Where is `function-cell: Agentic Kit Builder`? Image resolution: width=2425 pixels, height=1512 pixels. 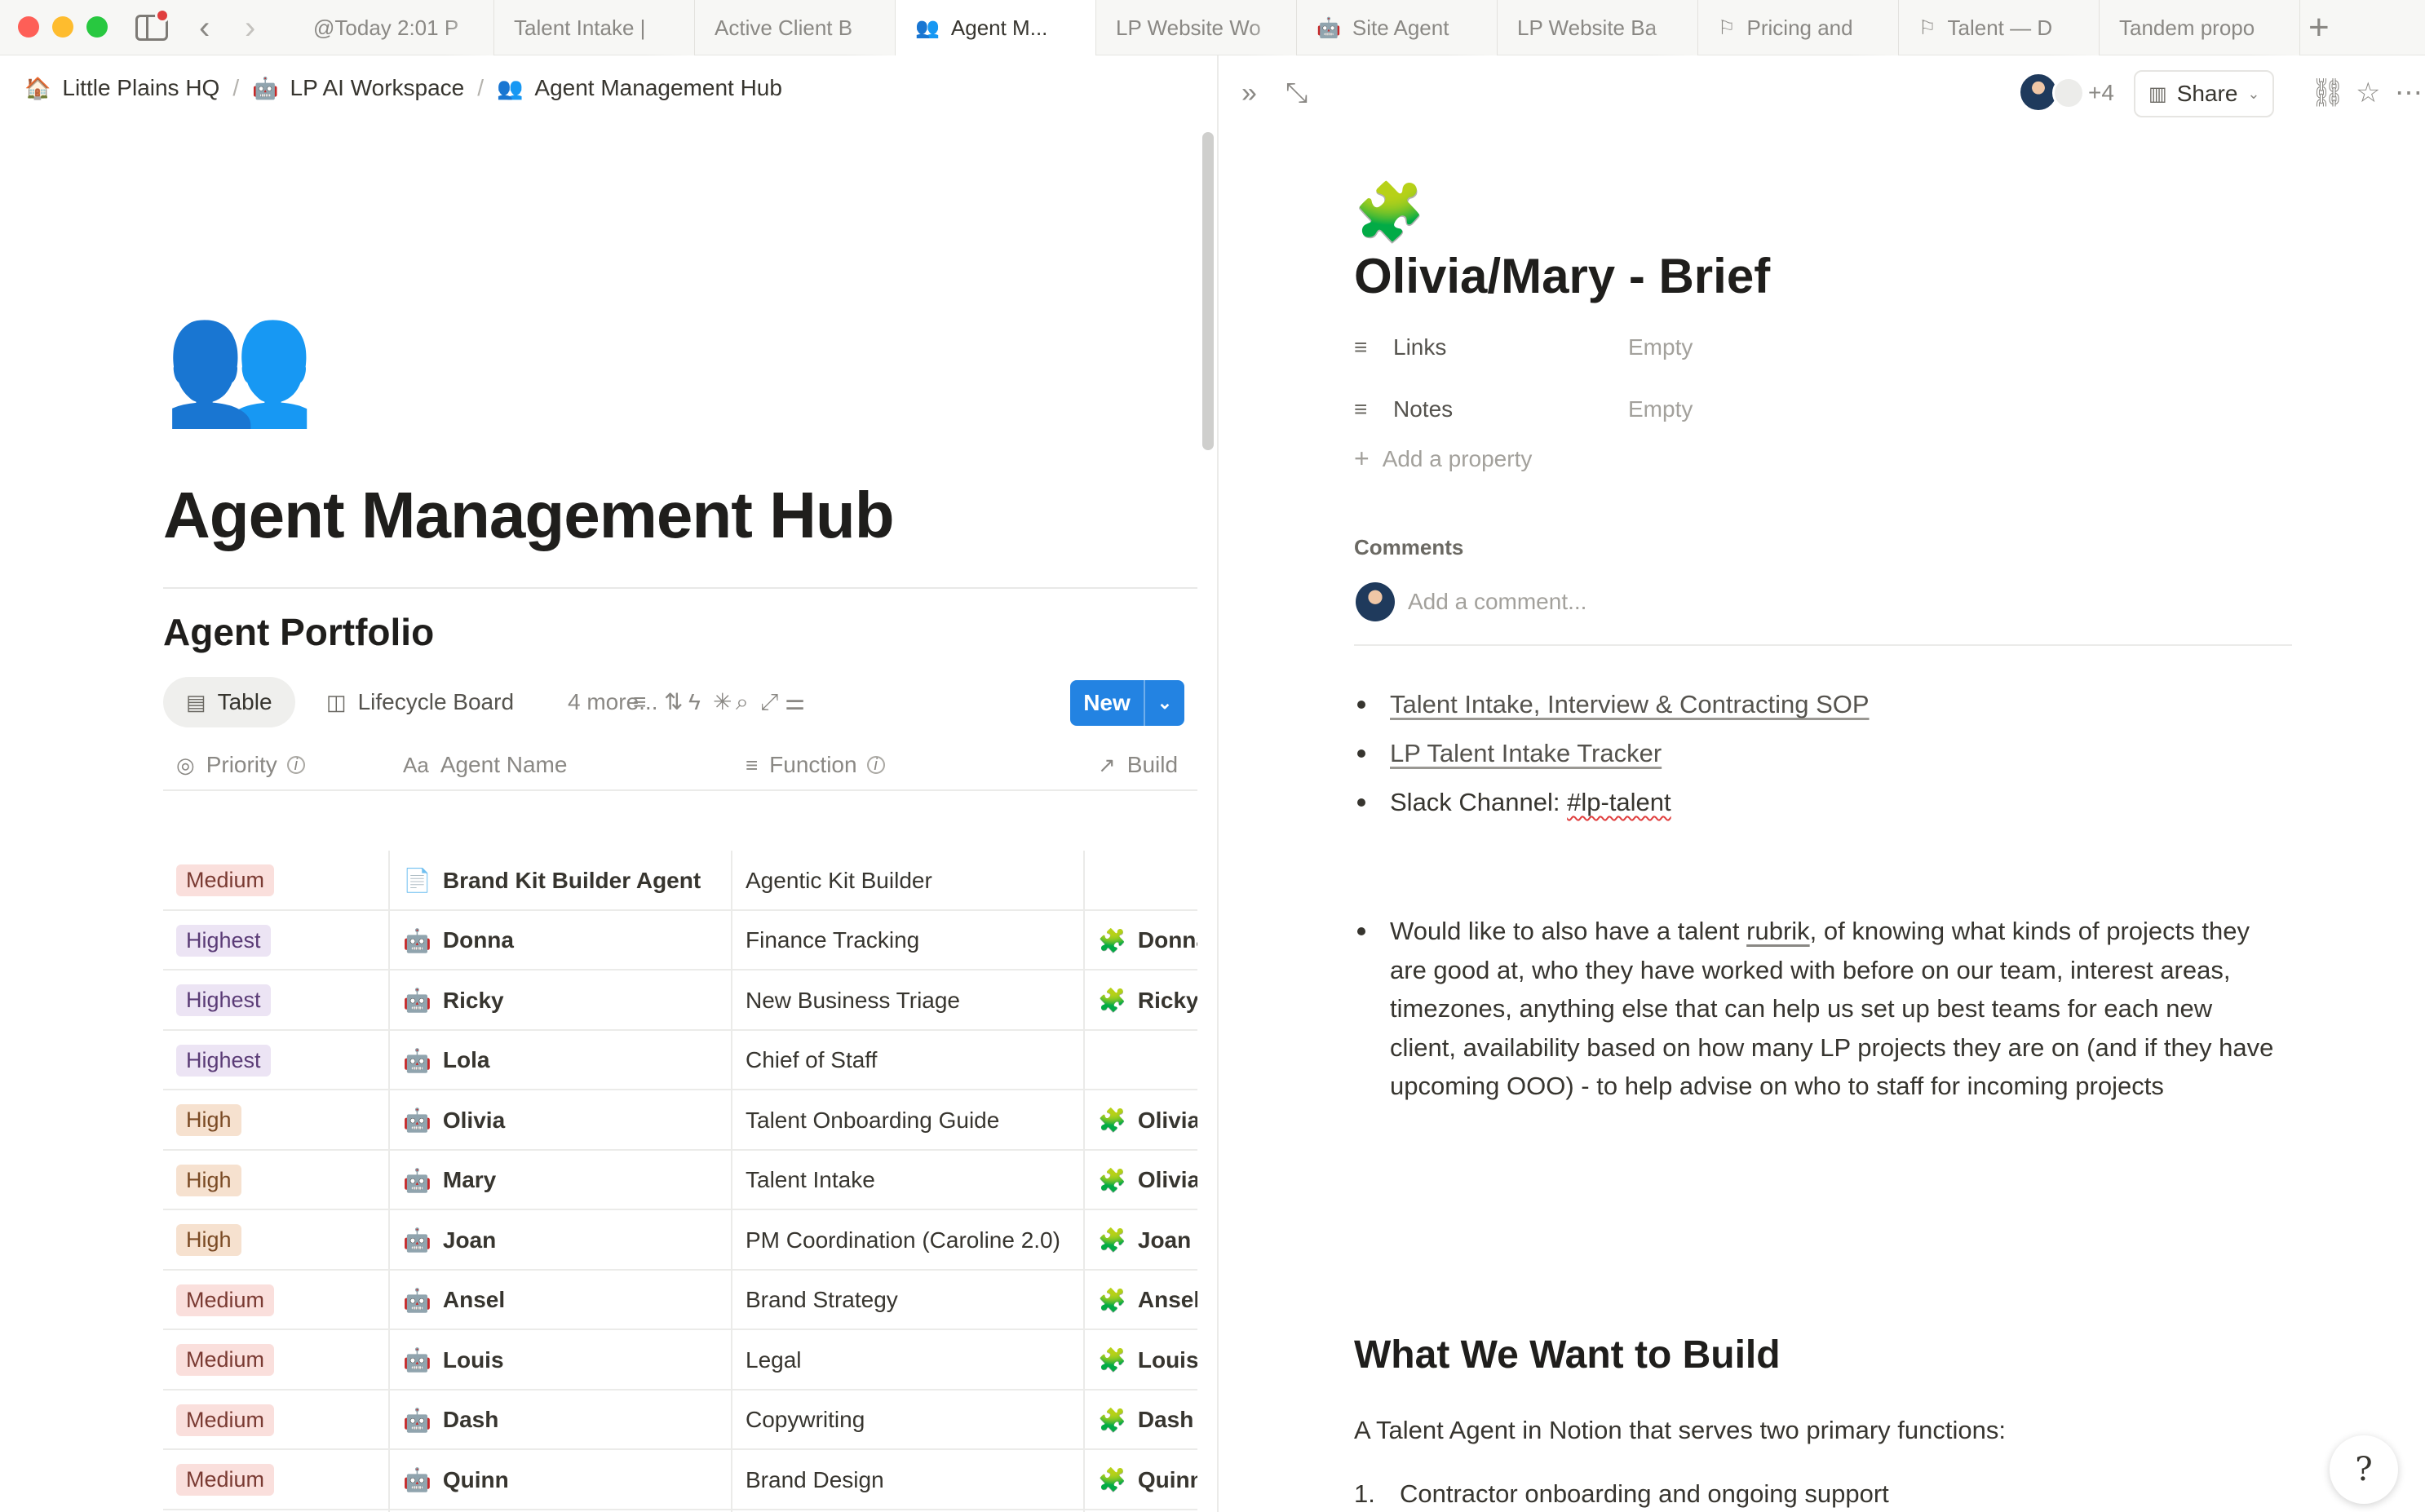 function-cell: Agentic Kit Builder is located at coordinates (908, 881).